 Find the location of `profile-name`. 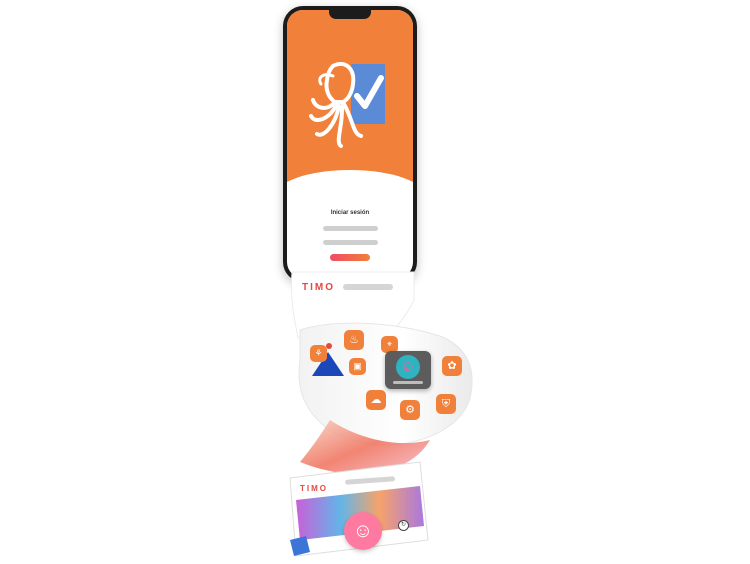

profile-name is located at coordinates (408, 382).